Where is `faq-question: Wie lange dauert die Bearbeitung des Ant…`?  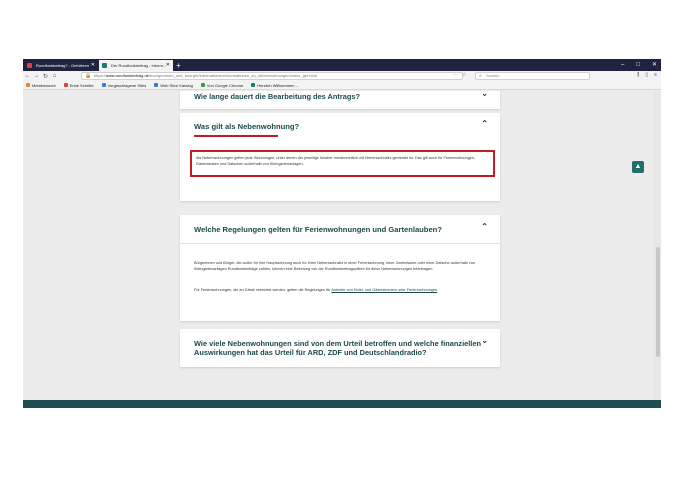 faq-question: Wie lange dauert die Bearbeitung des Ant… is located at coordinates (277, 96).